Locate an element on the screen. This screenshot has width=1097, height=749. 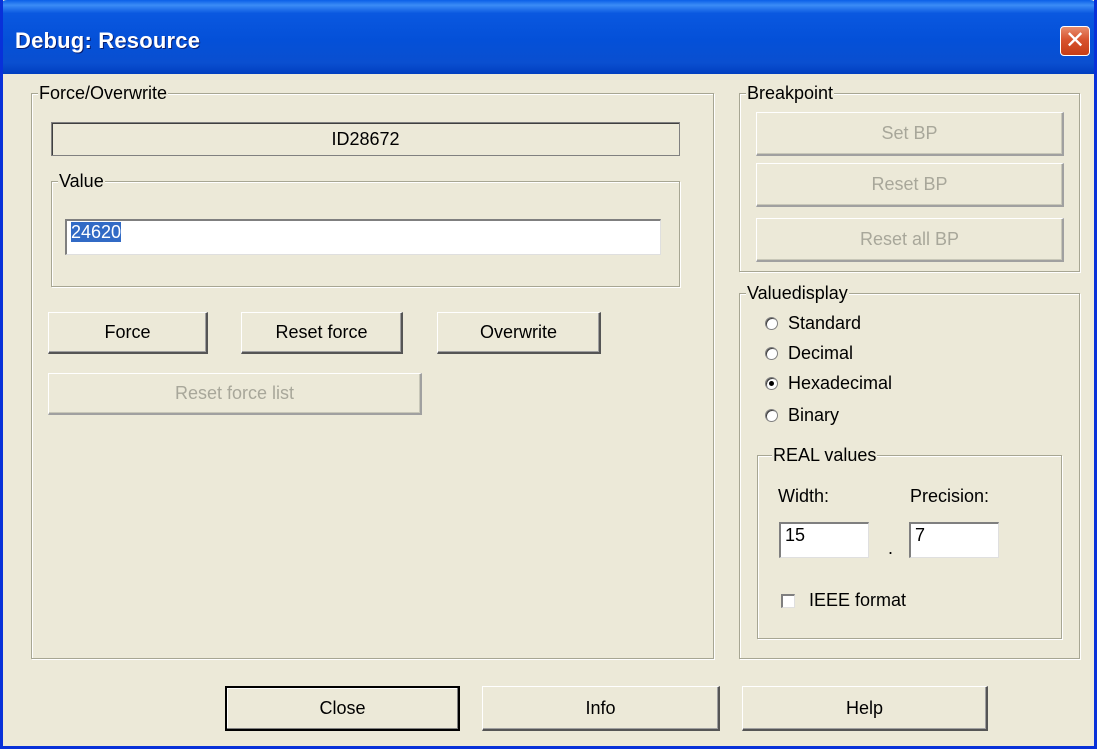
resource-id-field: ID28672 is located at coordinates (365, 139).